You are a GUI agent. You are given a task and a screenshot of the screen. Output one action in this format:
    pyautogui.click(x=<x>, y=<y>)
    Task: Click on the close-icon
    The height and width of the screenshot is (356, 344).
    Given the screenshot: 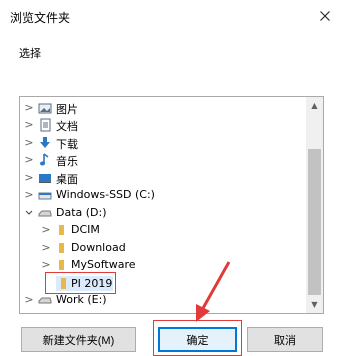 What is the action you would take?
    pyautogui.click(x=325, y=16)
    